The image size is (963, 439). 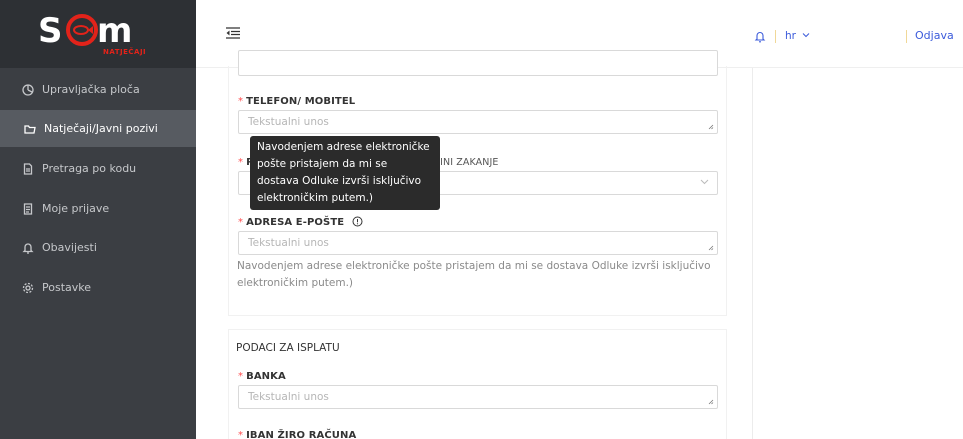 What do you see at coordinates (262, 376) in the screenshot?
I see `banka-label: * BANKA` at bounding box center [262, 376].